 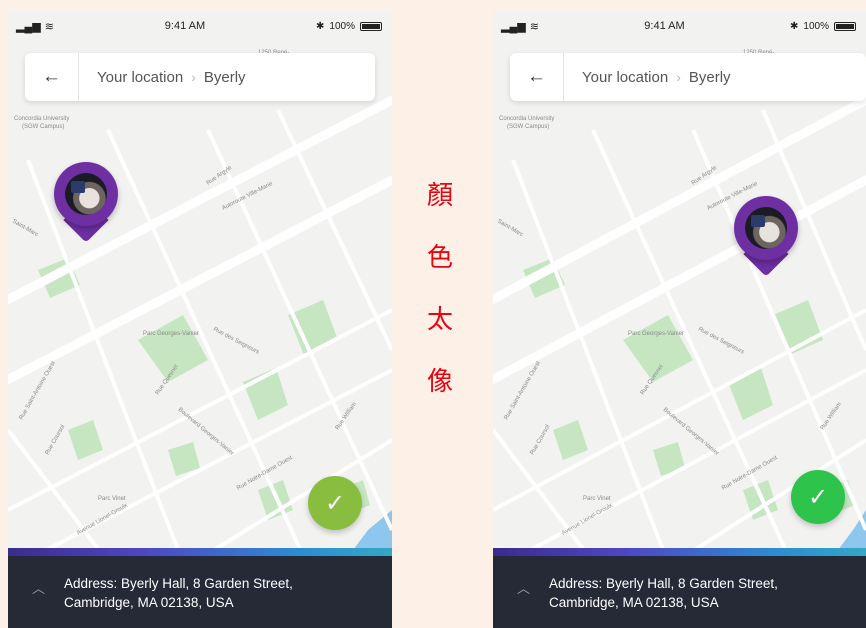 What do you see at coordinates (439, 382) in the screenshot?
I see `annotation-char-4: 像` at bounding box center [439, 382].